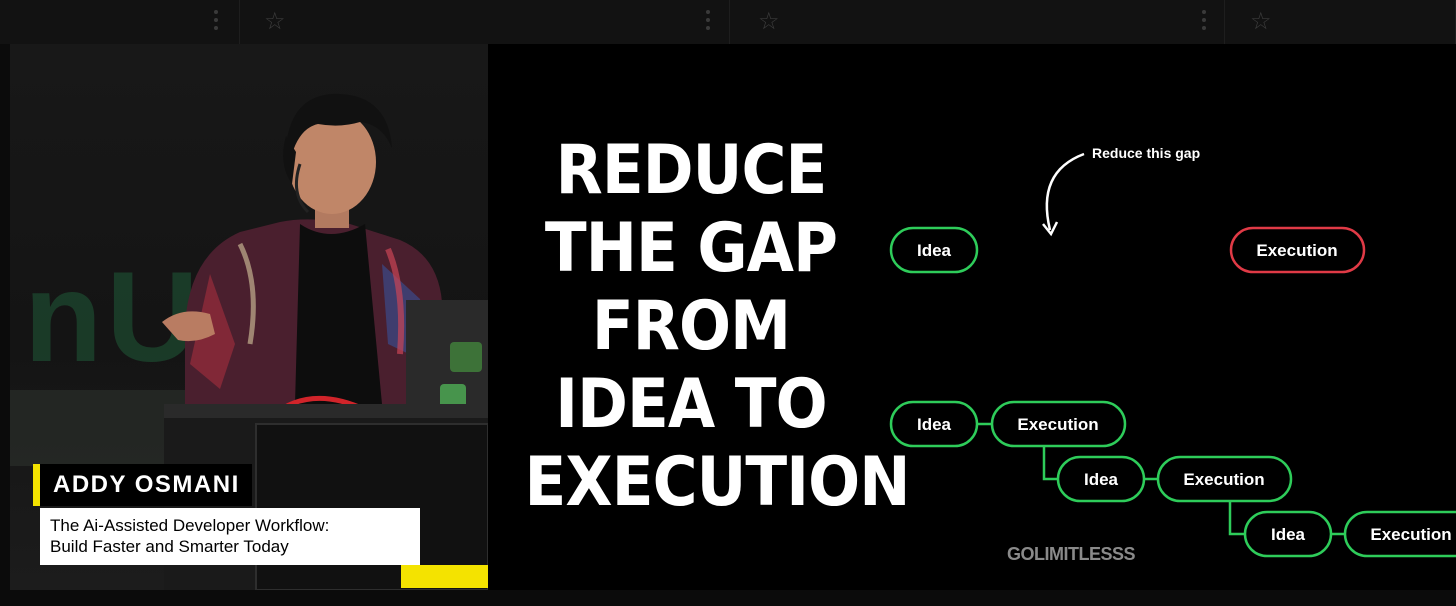  Describe the element at coordinates (36, 485) in the screenshot. I see `lower-third-accent-bar` at that location.